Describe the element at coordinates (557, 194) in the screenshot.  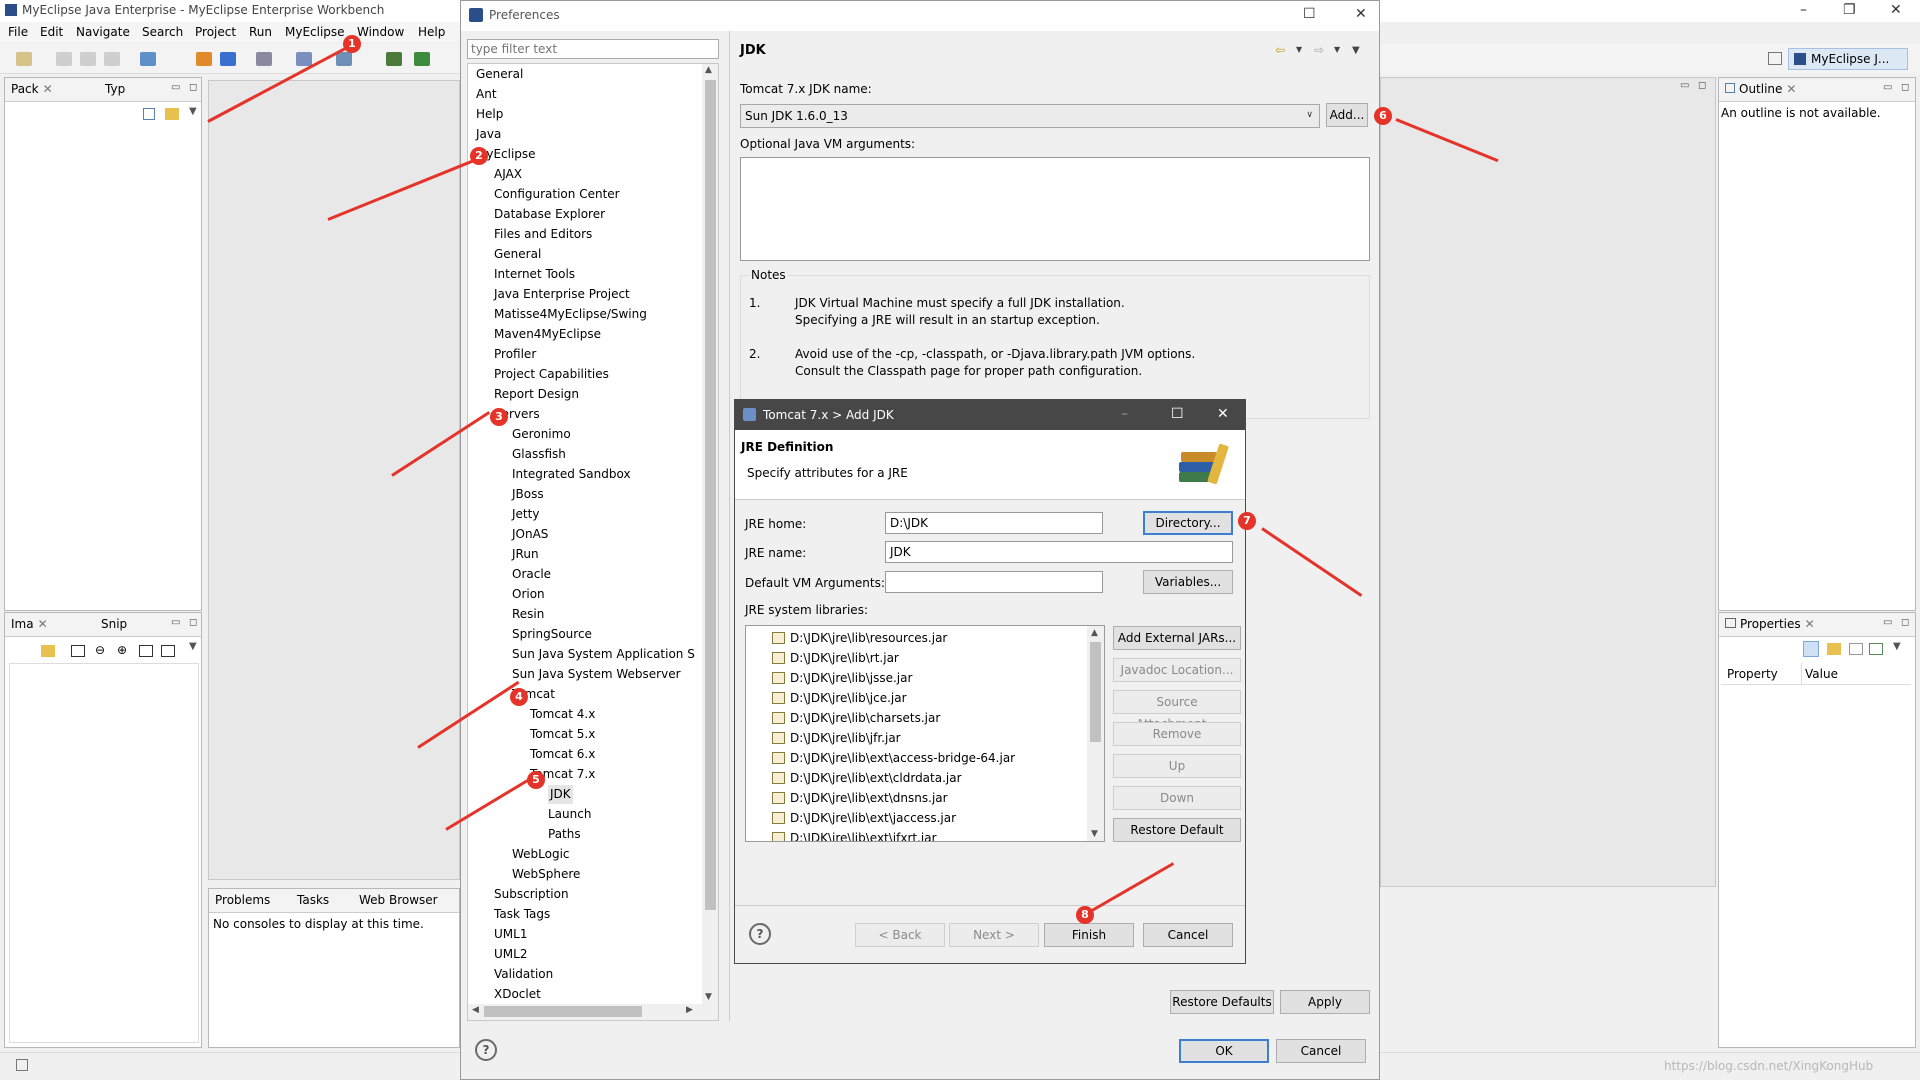
I see `tree-node: Configuration Center` at that location.